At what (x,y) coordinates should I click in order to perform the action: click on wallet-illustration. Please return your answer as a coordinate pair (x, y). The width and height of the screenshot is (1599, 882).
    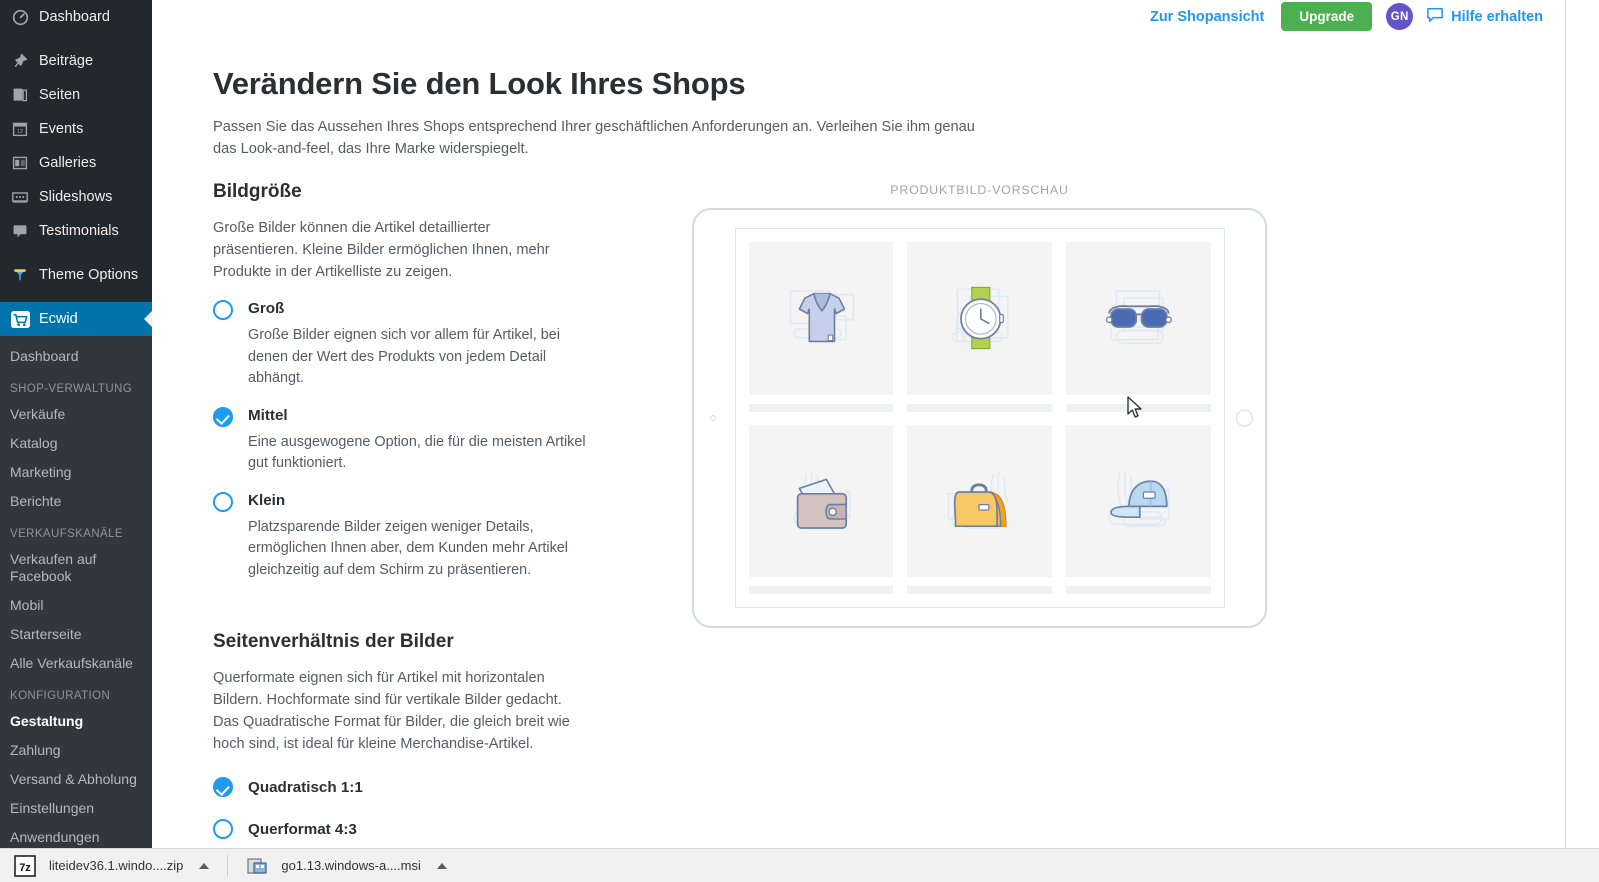
    Looking at the image, I should click on (821, 500).